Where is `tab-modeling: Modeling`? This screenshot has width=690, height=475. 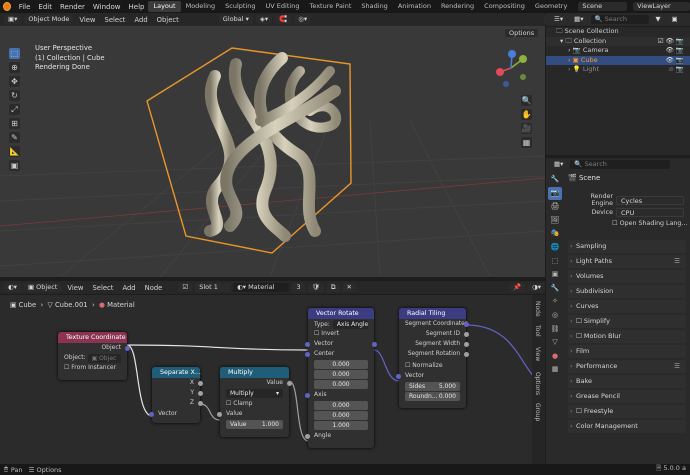
tab-modeling: Modeling is located at coordinates (201, 6).